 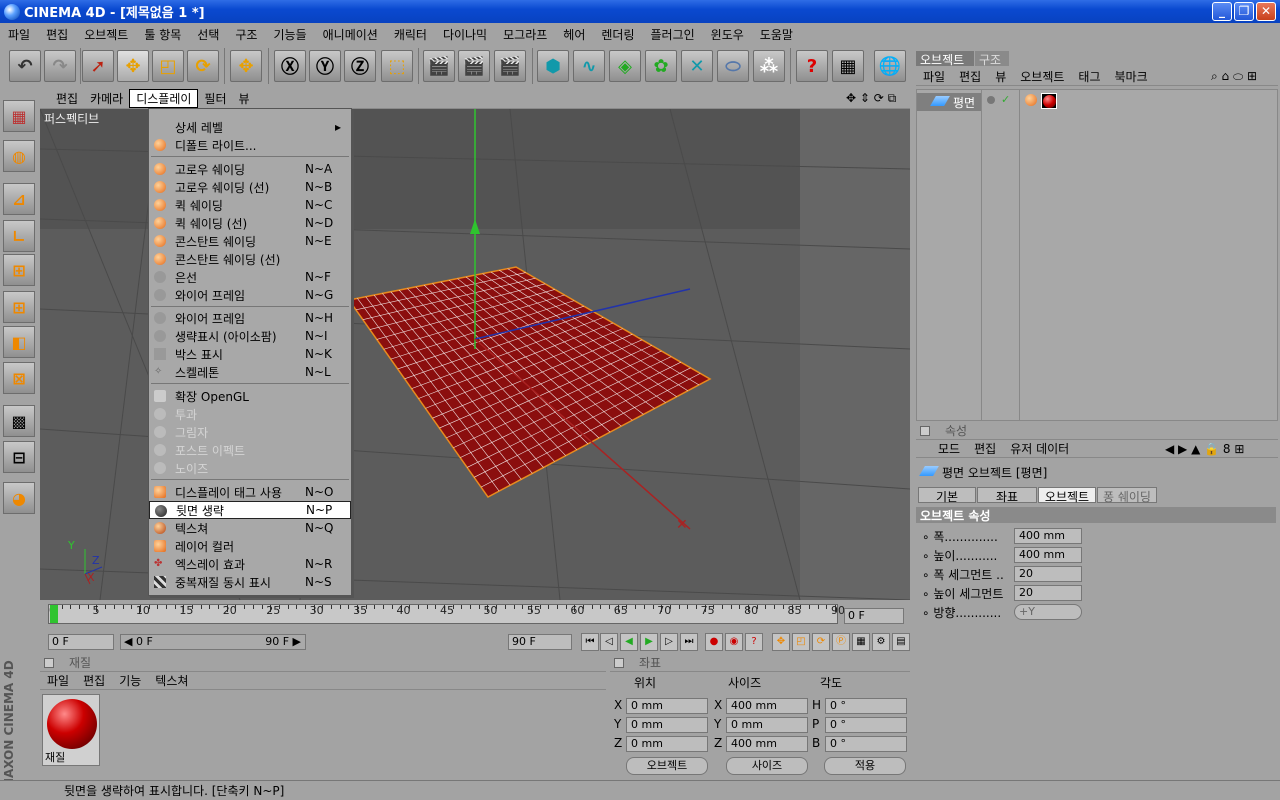 What do you see at coordinates (649, 642) in the screenshot?
I see `play-forward-icon: ▶` at bounding box center [649, 642].